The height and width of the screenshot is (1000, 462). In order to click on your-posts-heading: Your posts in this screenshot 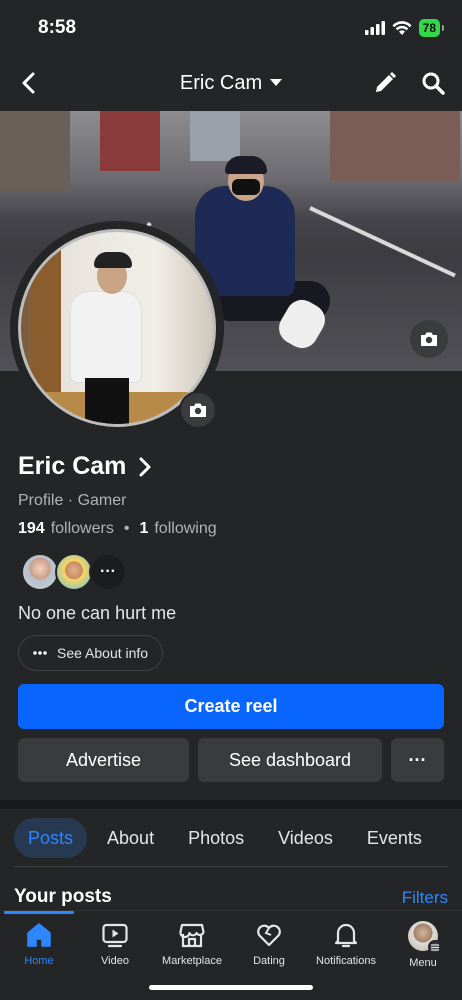, I will do `click(63, 896)`.